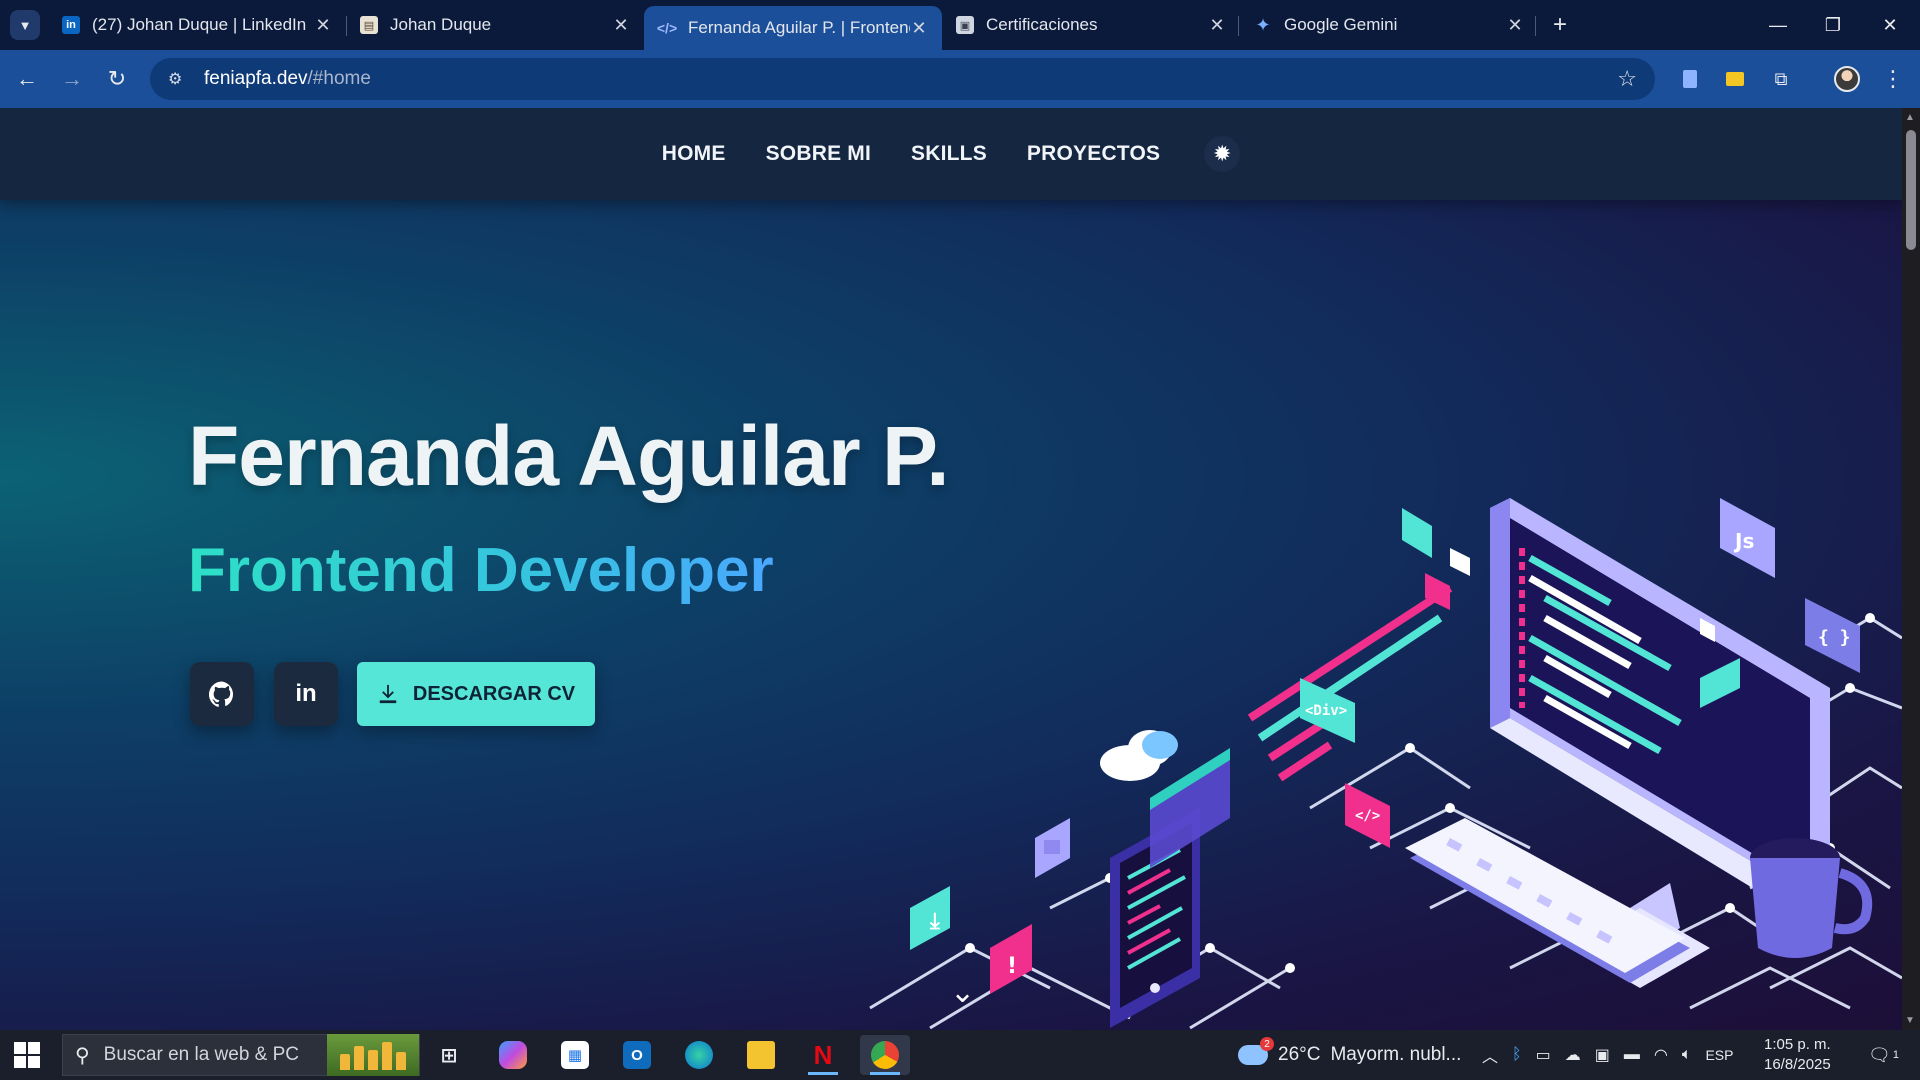 The height and width of the screenshot is (1080, 1920). Describe the element at coordinates (201, 1054) in the screenshot. I see `taskbar-search-placeholder: Buscar en la web & PC` at that location.